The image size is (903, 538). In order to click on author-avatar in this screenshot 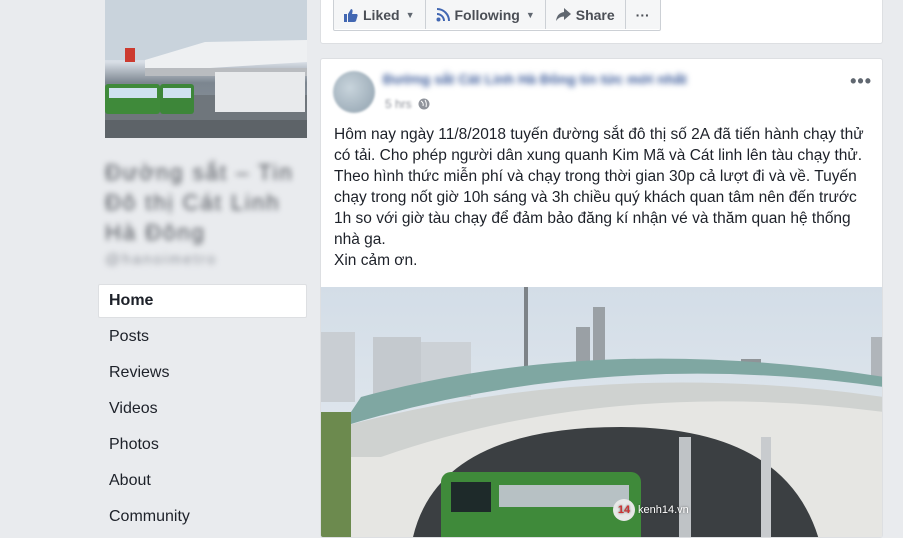, I will do `click(354, 92)`.